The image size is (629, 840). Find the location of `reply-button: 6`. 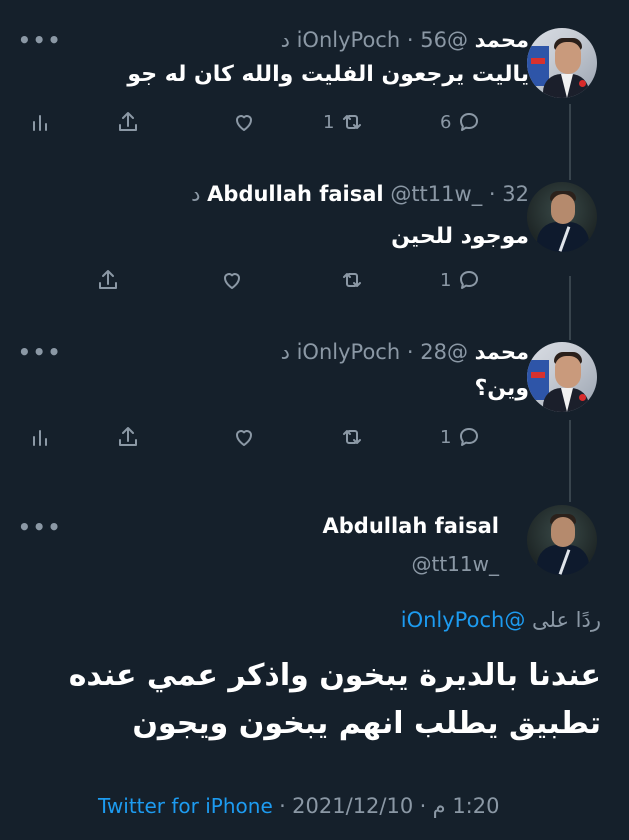

reply-button: 6 is located at coordinates (460, 122).